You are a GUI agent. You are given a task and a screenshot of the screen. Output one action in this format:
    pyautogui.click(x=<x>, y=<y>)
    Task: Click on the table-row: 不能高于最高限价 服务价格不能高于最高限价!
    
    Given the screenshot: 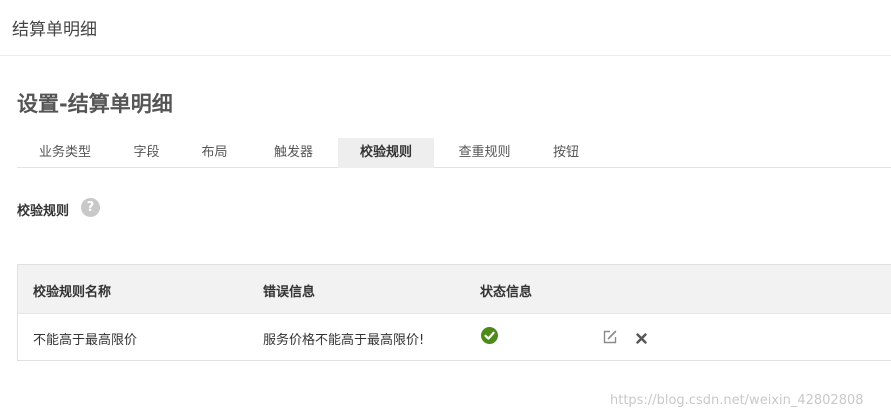 What is the action you would take?
    pyautogui.click(x=454, y=337)
    